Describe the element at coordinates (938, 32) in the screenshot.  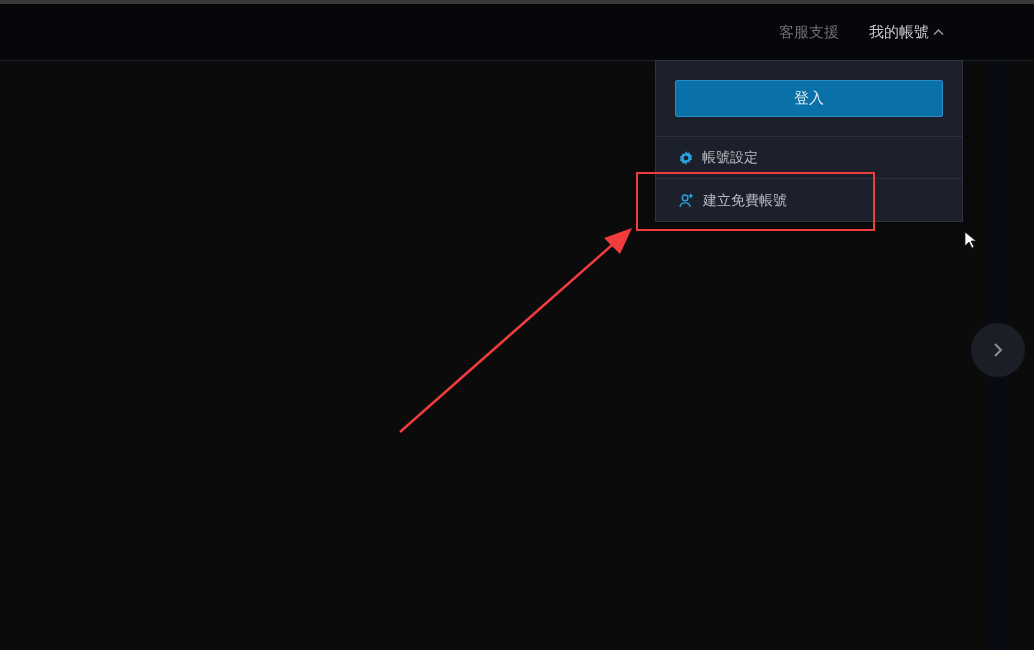
I see `caret-icon` at that location.